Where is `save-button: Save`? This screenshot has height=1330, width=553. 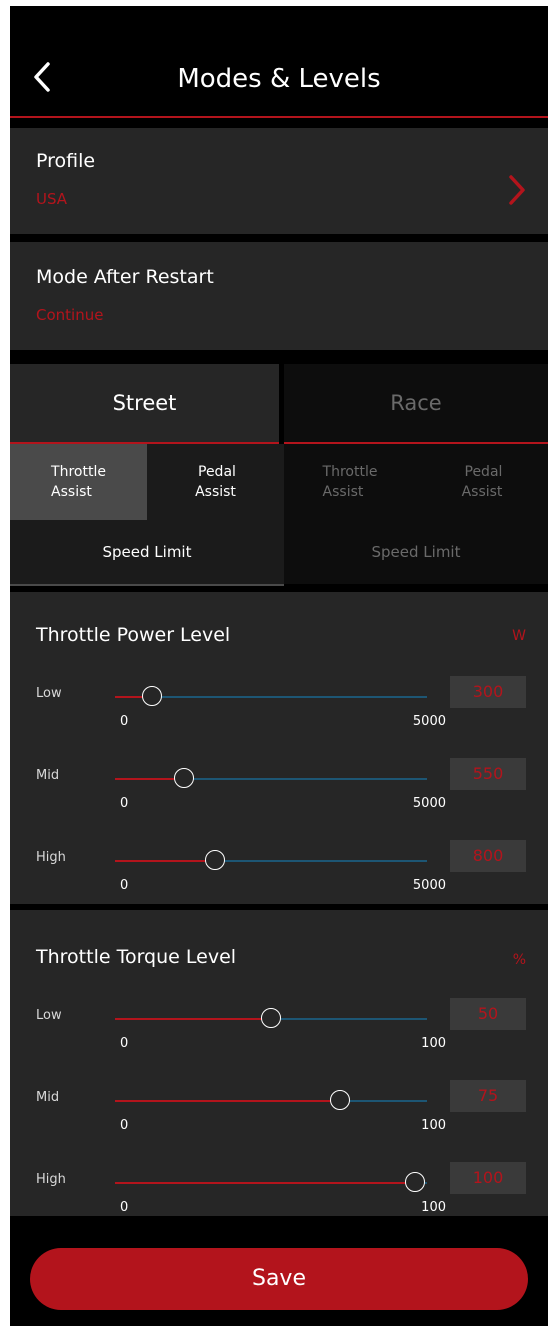 save-button: Save is located at coordinates (279, 1279).